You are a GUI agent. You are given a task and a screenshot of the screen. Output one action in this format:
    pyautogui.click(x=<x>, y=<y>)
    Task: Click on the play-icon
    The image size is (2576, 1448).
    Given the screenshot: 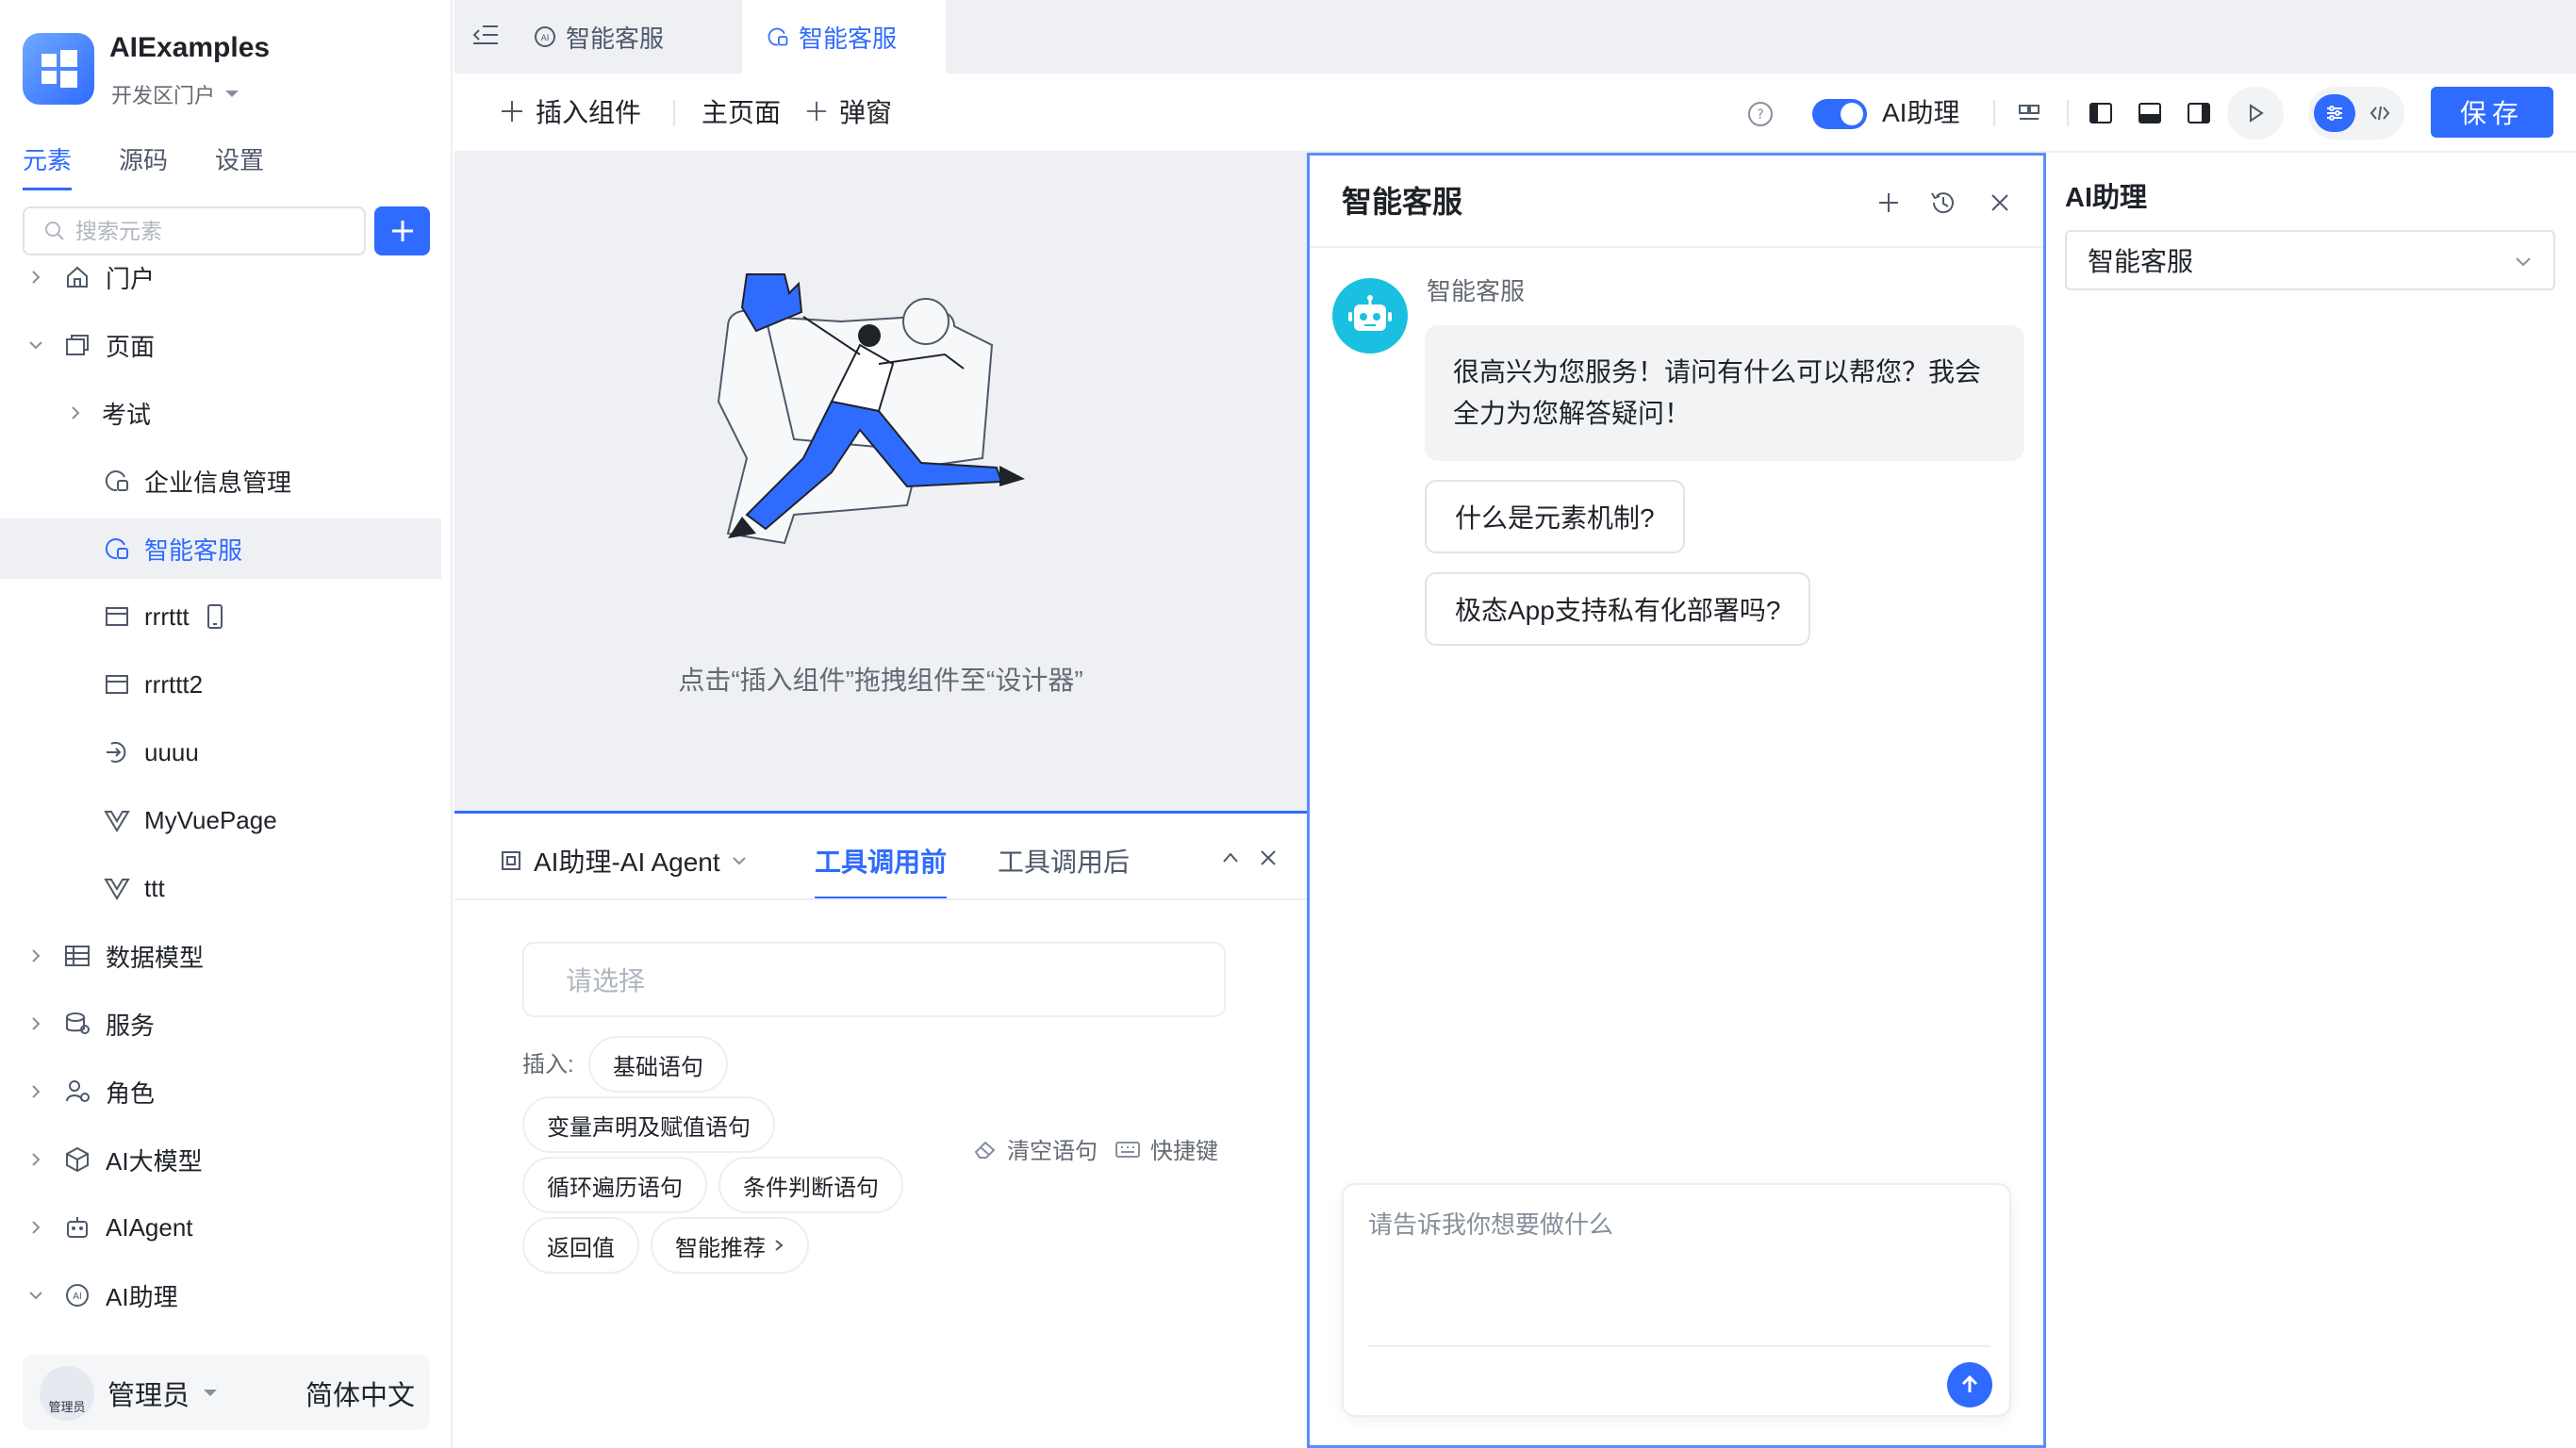 What is the action you would take?
    pyautogui.click(x=2257, y=113)
    